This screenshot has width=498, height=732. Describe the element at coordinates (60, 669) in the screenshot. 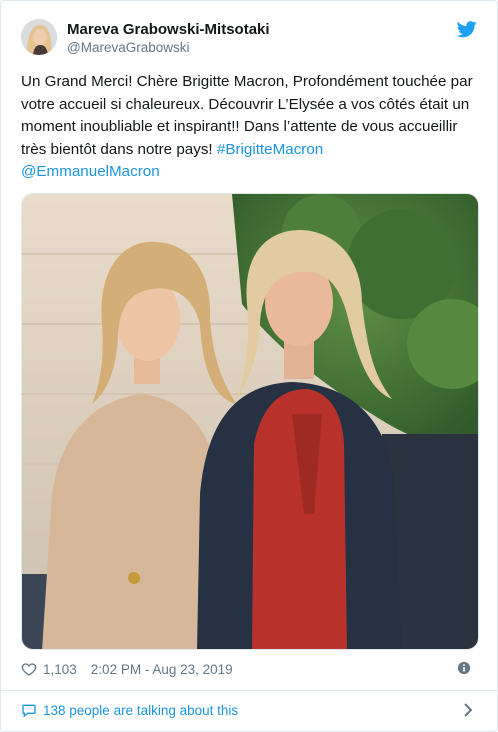

I see `like-count: 1,103` at that location.